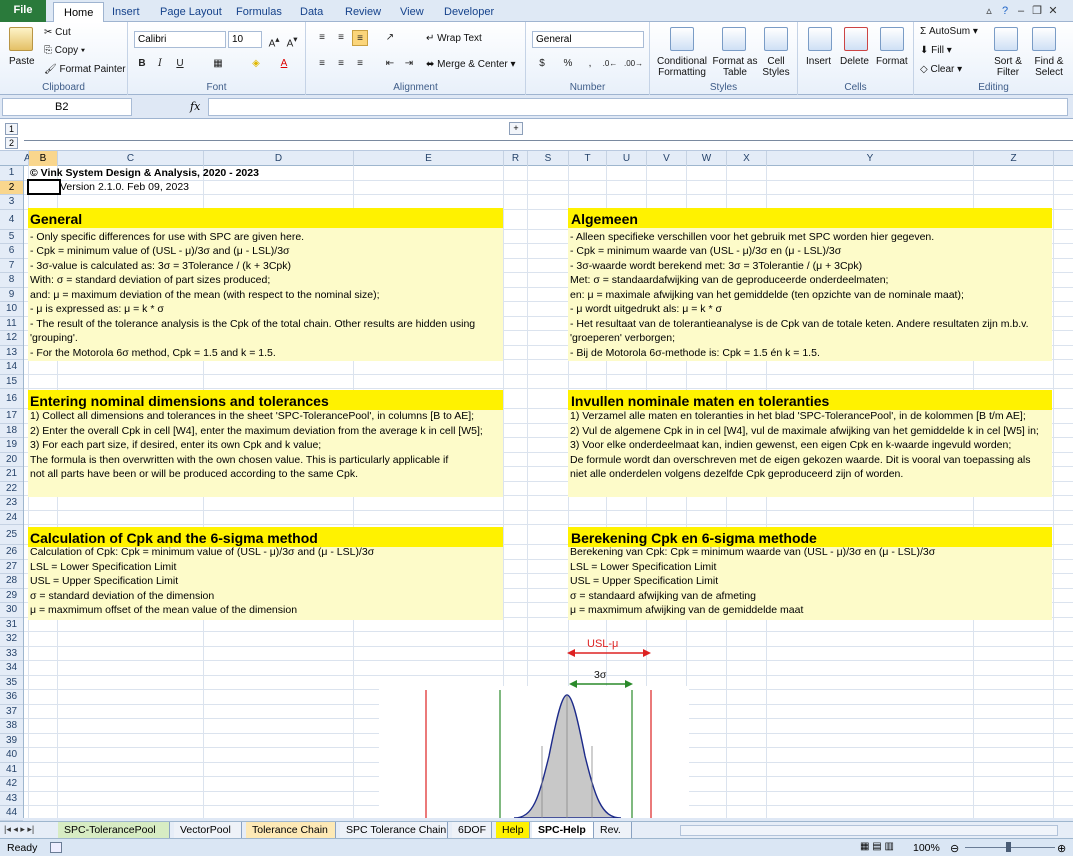 This screenshot has height=856, width=1073. Describe the element at coordinates (454, 38) in the screenshot. I see `wrap-text-button: ↵ Wrap Text` at that location.